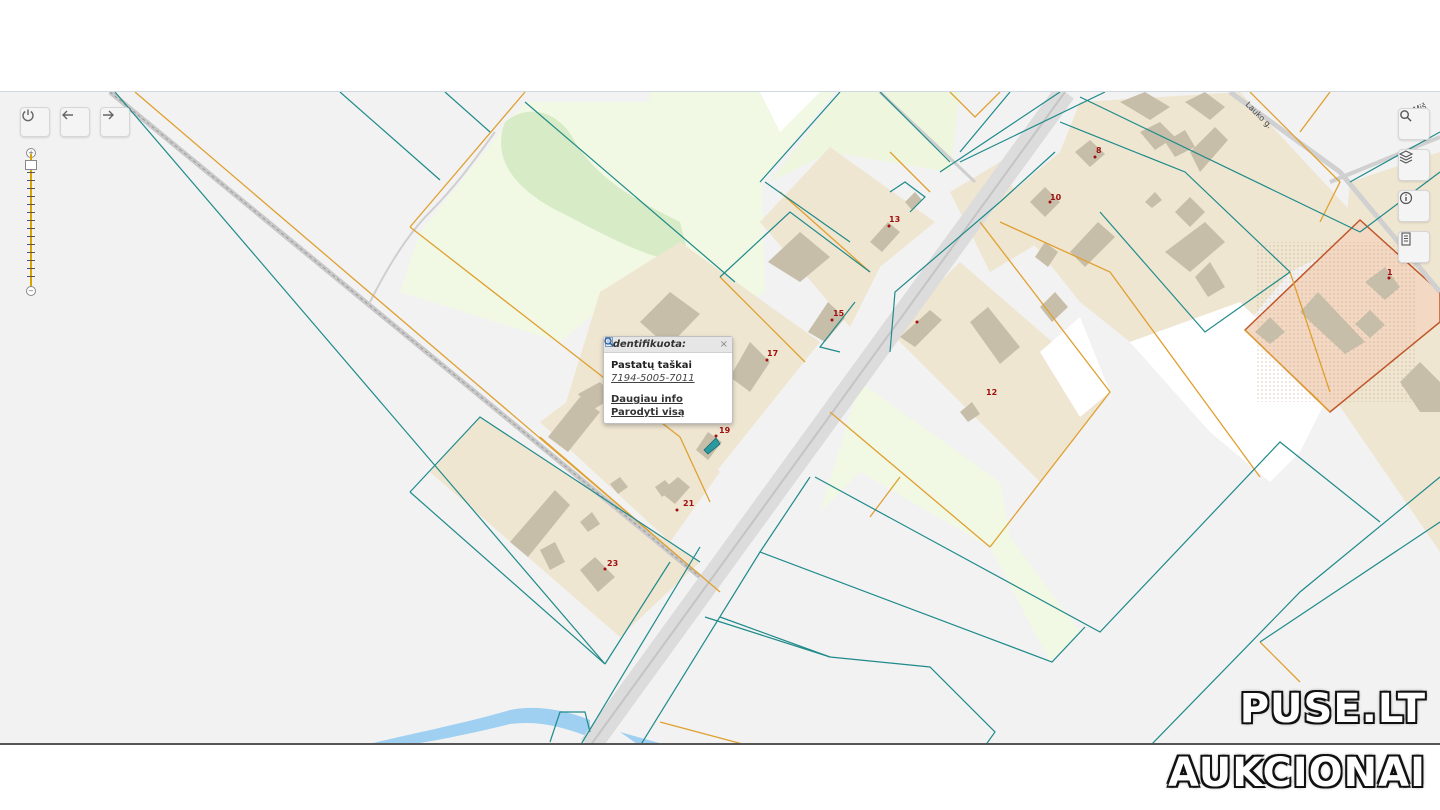  What do you see at coordinates (609, 342) in the screenshot?
I see `zoom-icon` at bounding box center [609, 342].